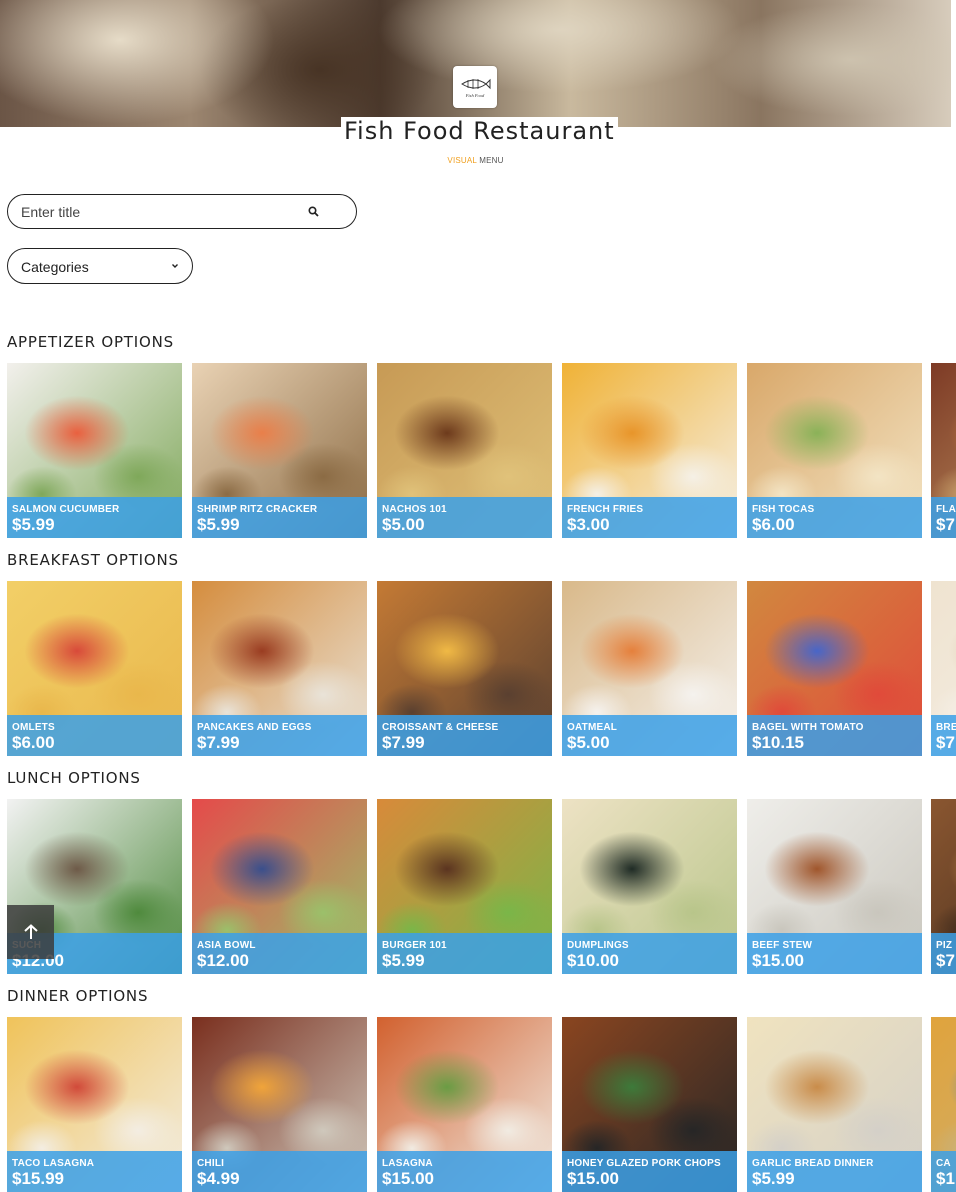  Describe the element at coordinates (943, 1104) in the screenshot. I see `menu-item-card: CA $1` at that location.